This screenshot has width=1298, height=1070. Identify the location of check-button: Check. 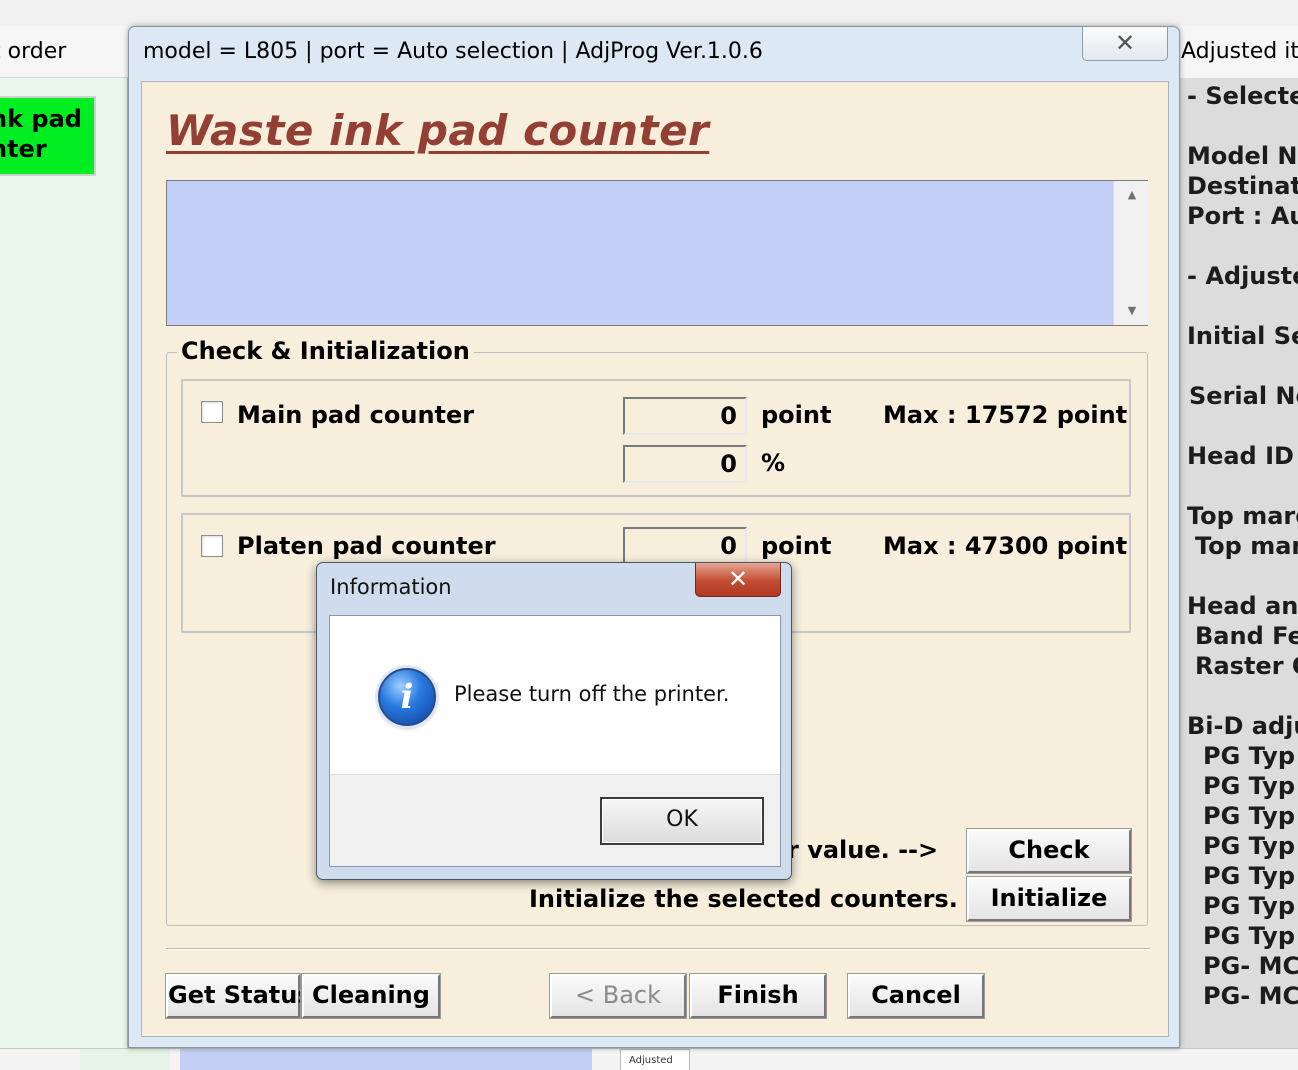
(1049, 851).